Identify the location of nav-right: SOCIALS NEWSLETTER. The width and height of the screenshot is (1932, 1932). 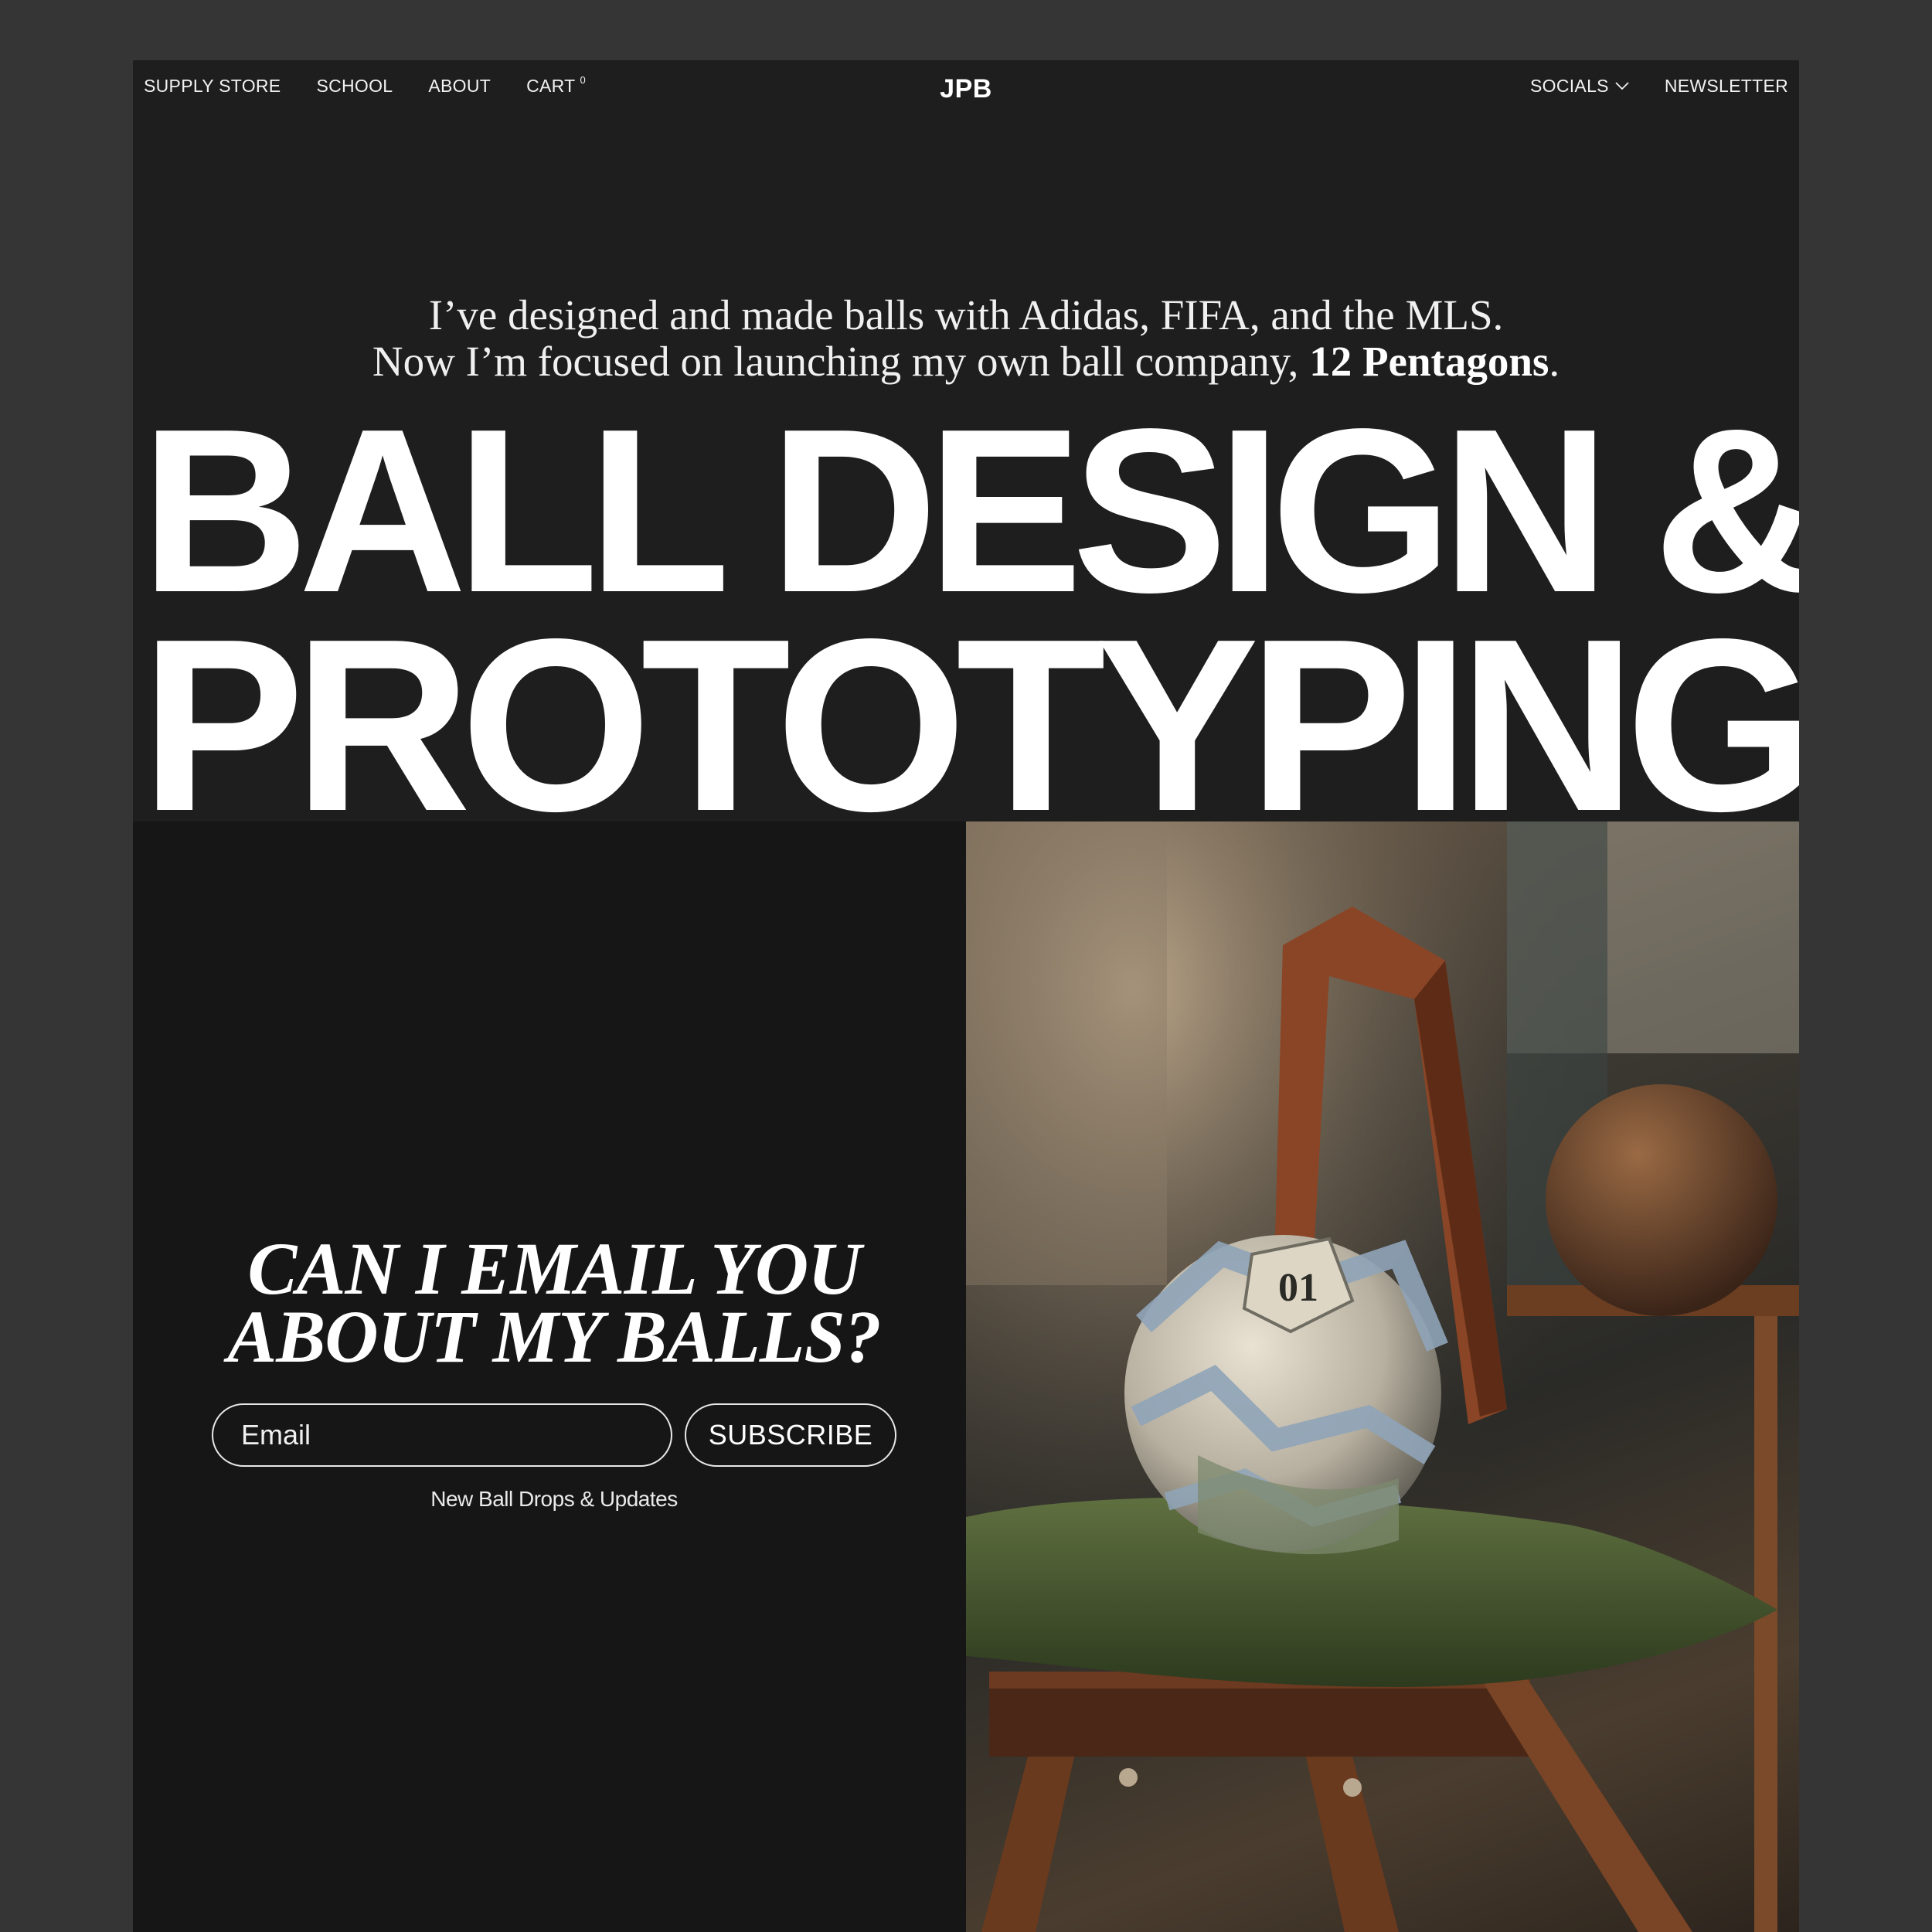
(1659, 86).